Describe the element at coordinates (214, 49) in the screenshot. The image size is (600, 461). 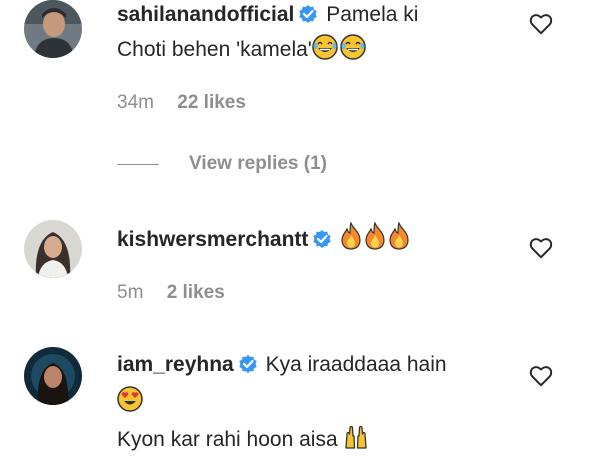
I see `comment-text: Choti behen 'kamela'` at that location.